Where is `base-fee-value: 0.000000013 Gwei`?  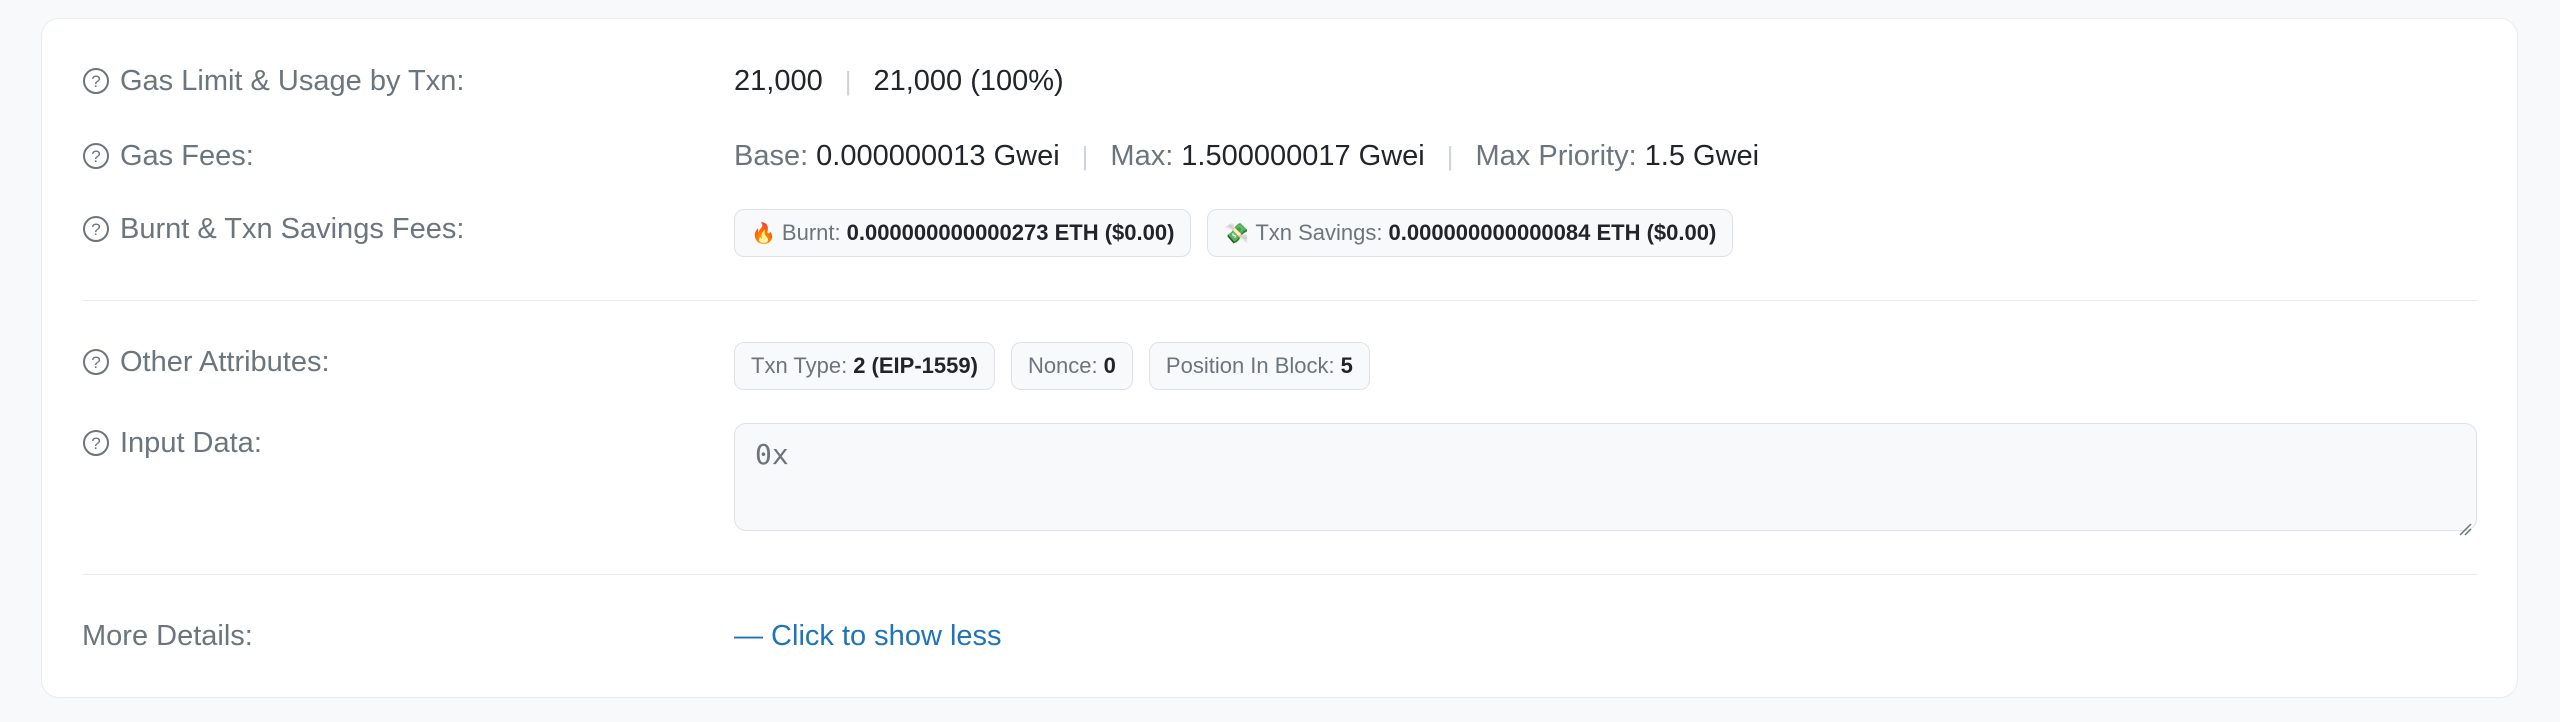
base-fee-value: 0.000000013 Gwei is located at coordinates (938, 155).